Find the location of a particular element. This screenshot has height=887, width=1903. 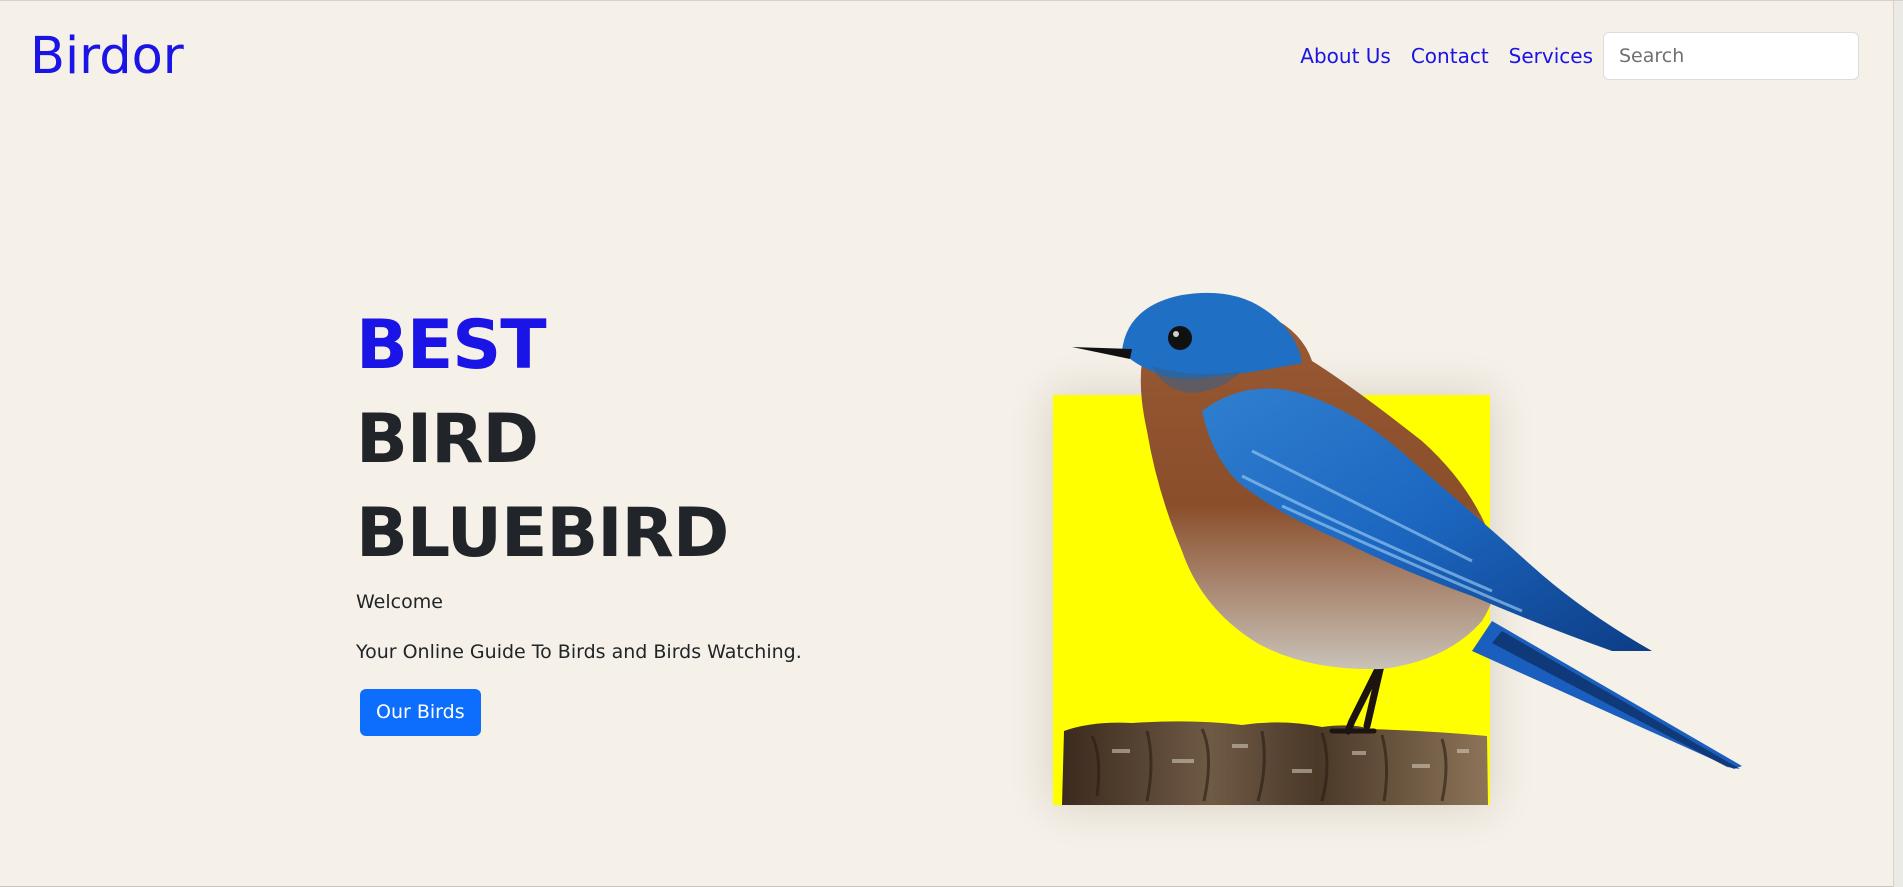

top-nav: About Us Contact Services is located at coordinates (1579, 56).